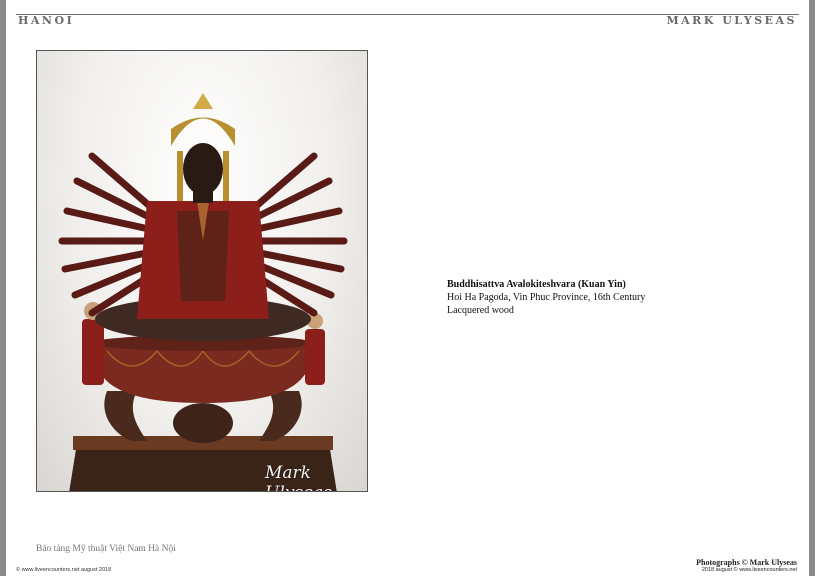  I want to click on left-crown-ribbon, so click(180, 176).